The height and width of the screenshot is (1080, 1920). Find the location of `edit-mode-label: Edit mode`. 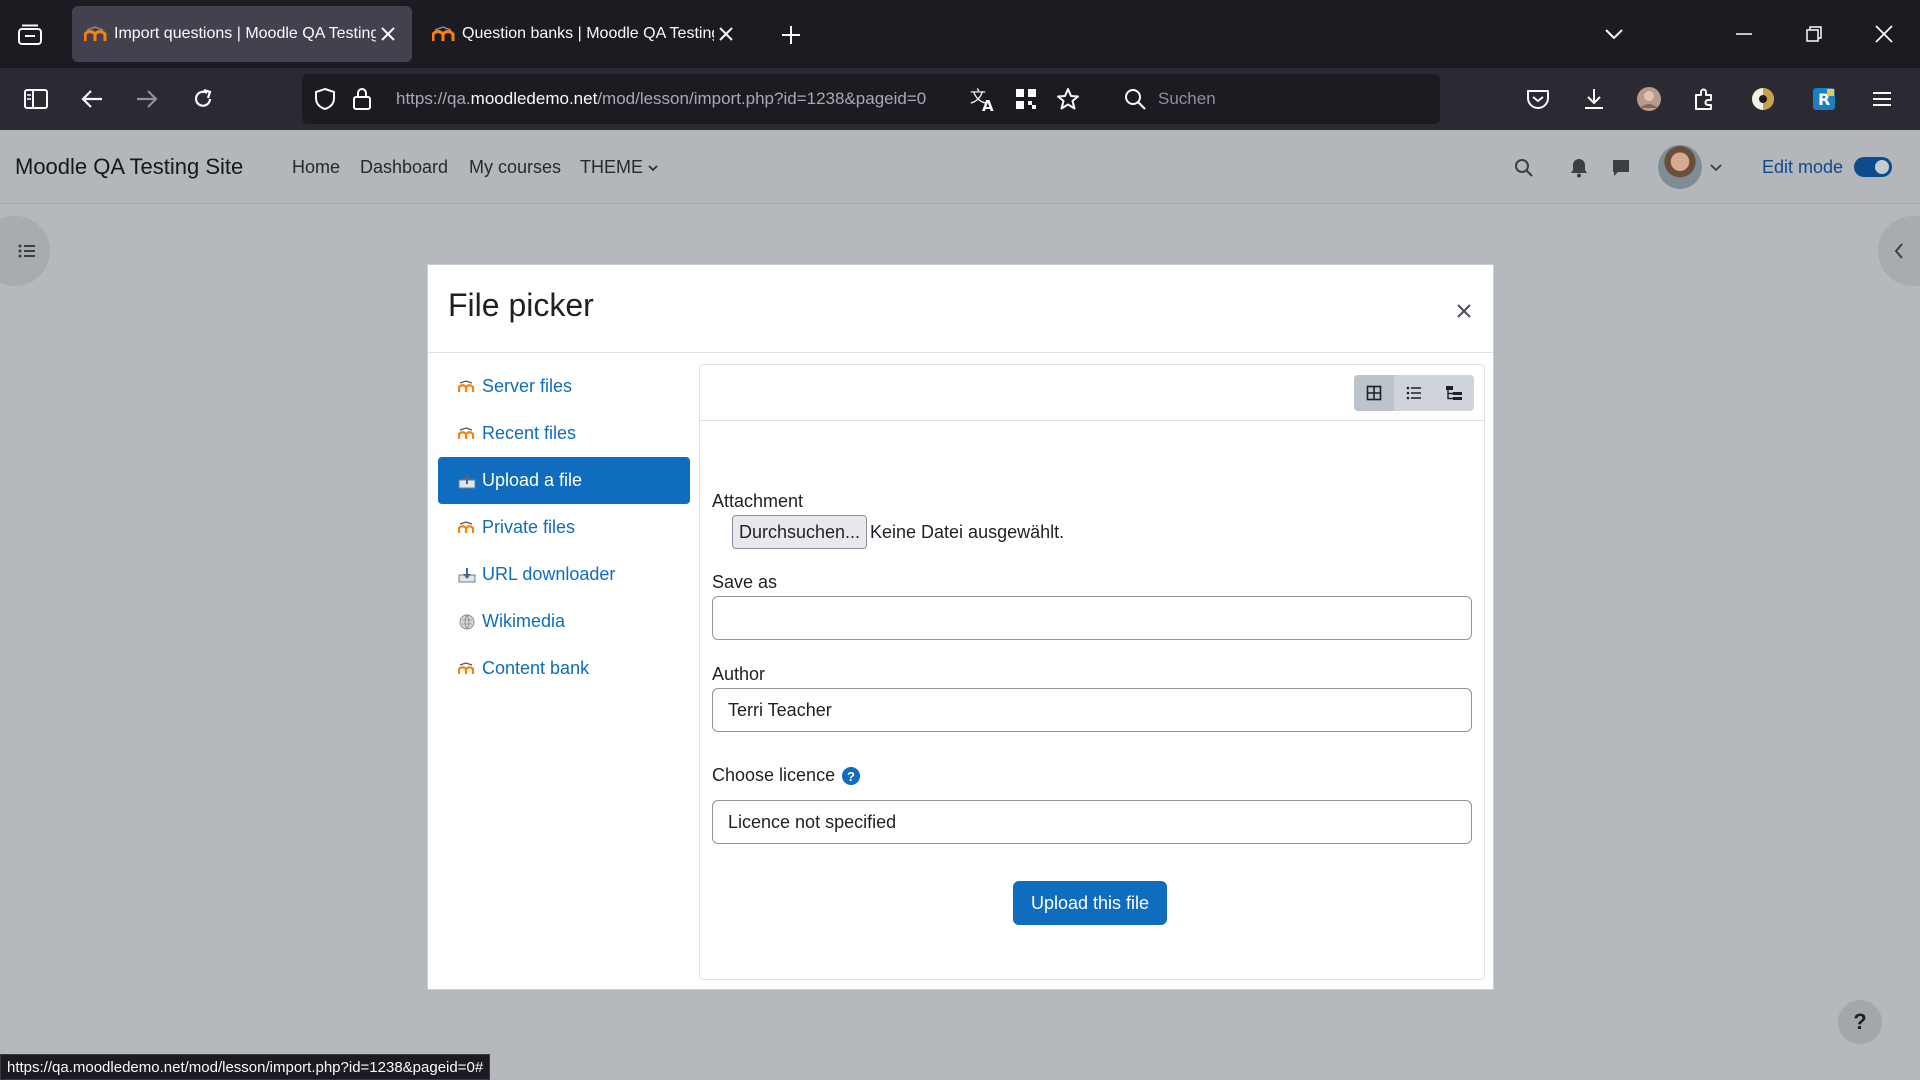

edit-mode-label: Edit mode is located at coordinates (1803, 167).